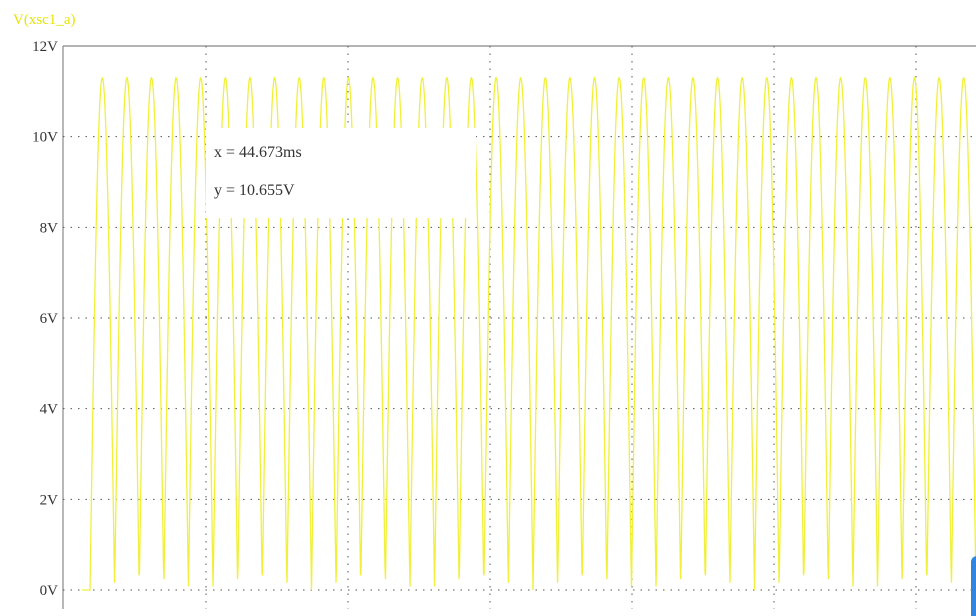 This screenshot has width=976, height=616. What do you see at coordinates (258, 152) in the screenshot?
I see `cursor-x-readout: x = 44.673ms` at bounding box center [258, 152].